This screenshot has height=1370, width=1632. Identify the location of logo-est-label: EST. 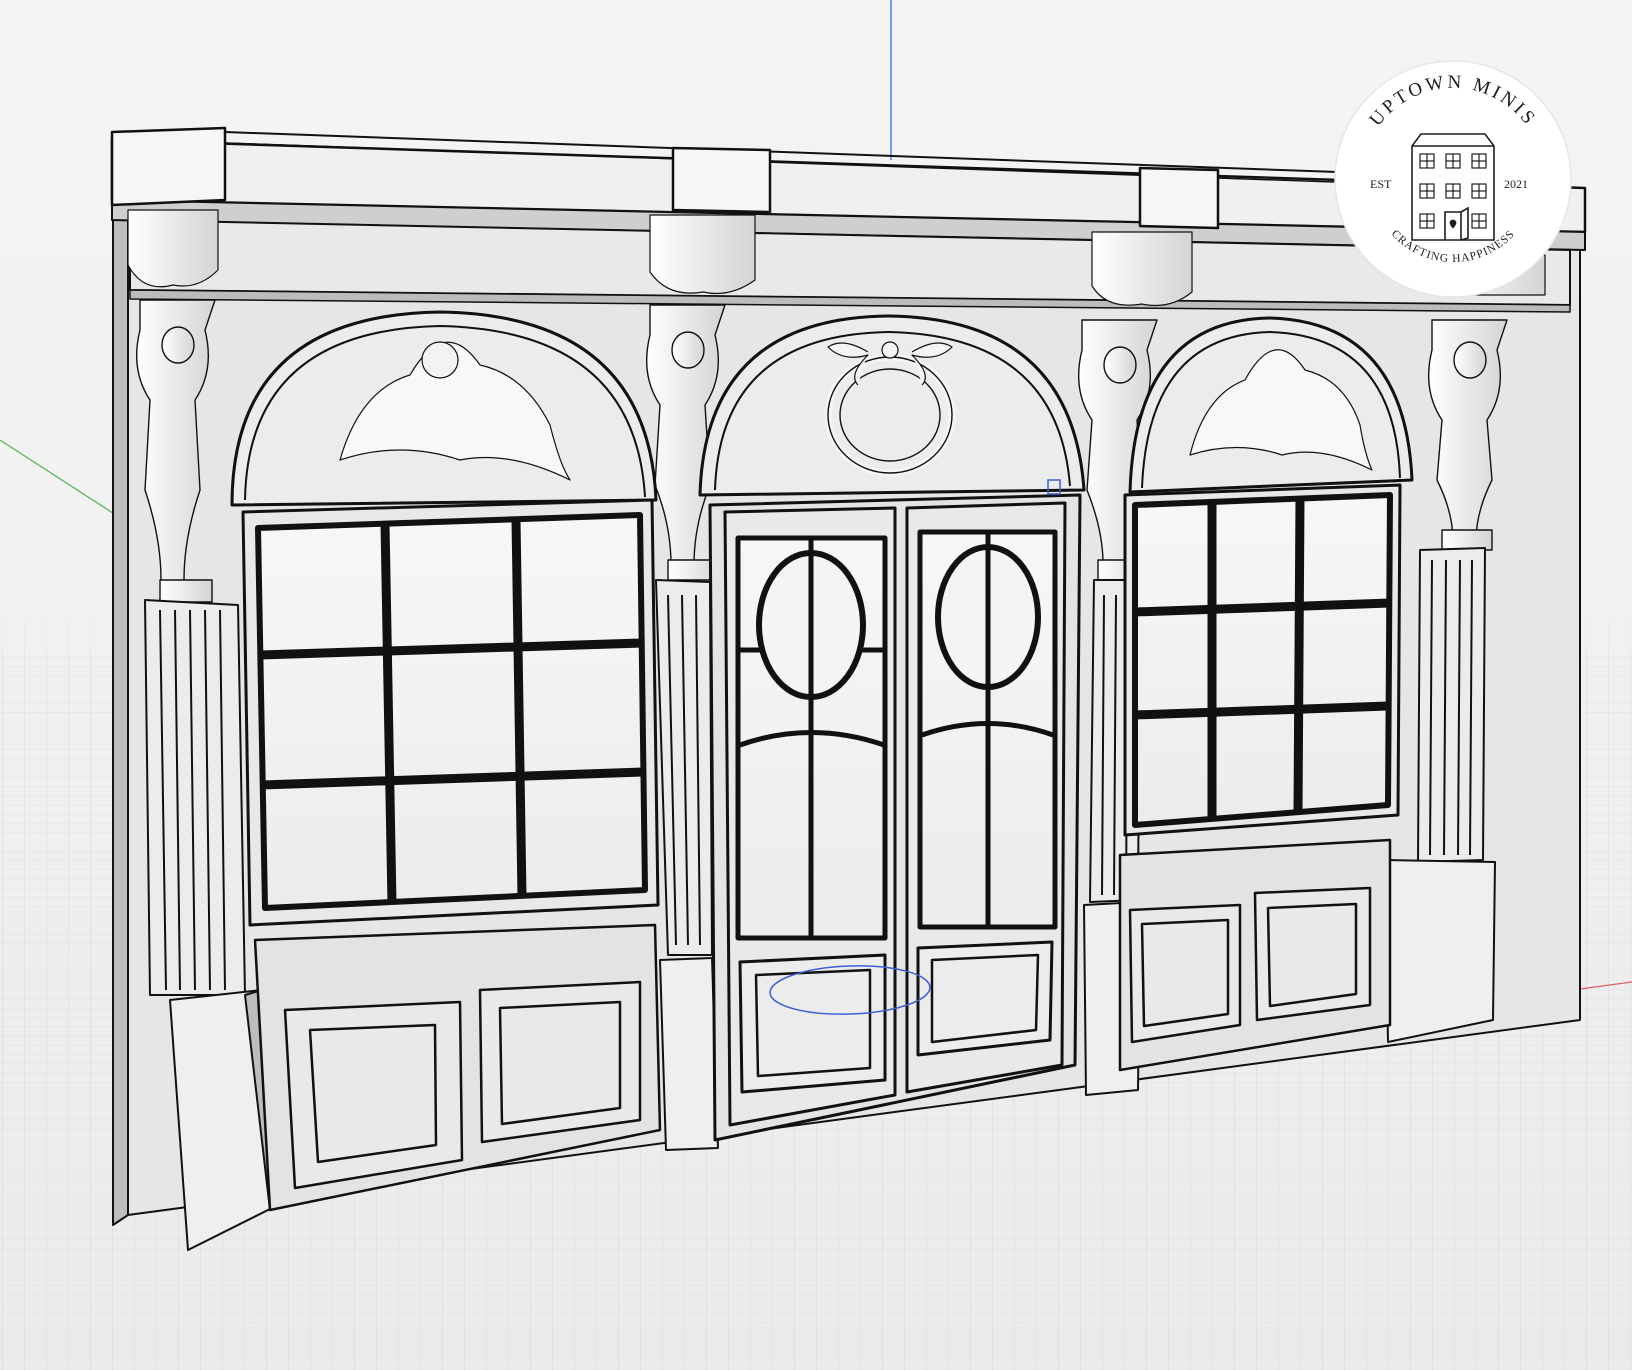
(1381, 184).